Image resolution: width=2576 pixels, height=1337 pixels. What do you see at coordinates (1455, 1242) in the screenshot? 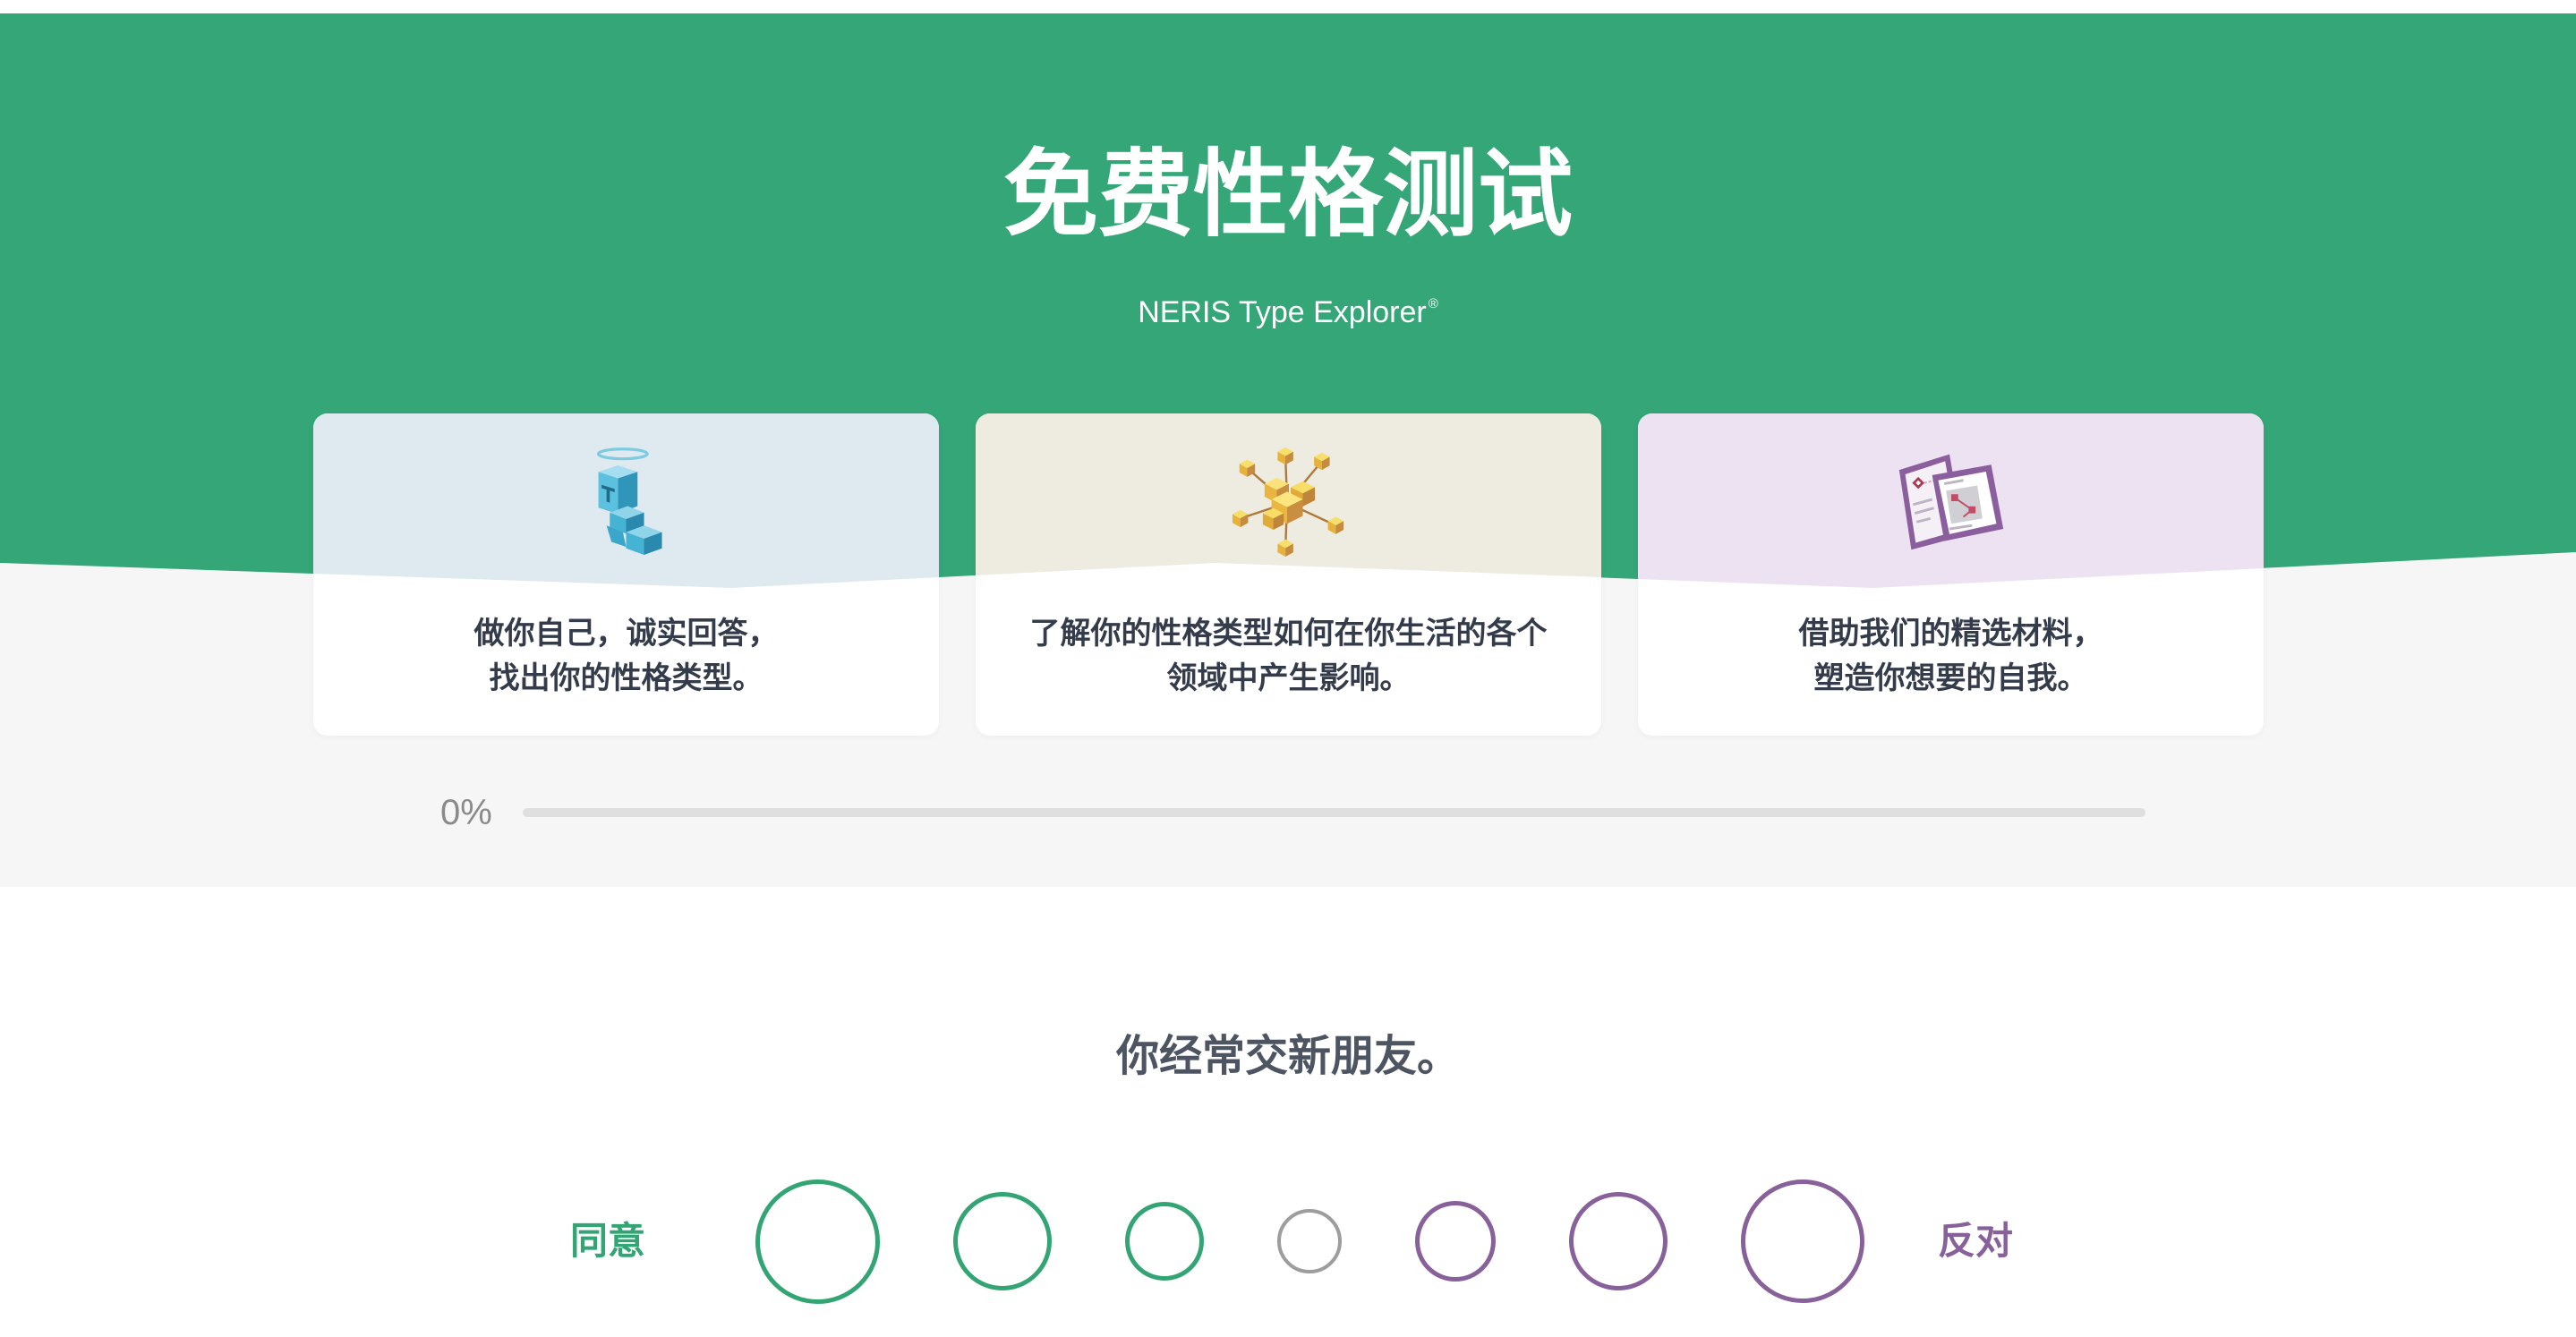
I see `answer-option-slightly-disagree` at bounding box center [1455, 1242].